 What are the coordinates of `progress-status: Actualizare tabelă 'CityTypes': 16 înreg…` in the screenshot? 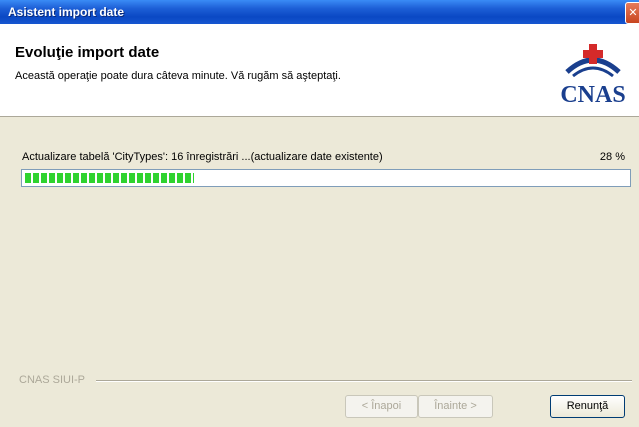 It's located at (202, 157).